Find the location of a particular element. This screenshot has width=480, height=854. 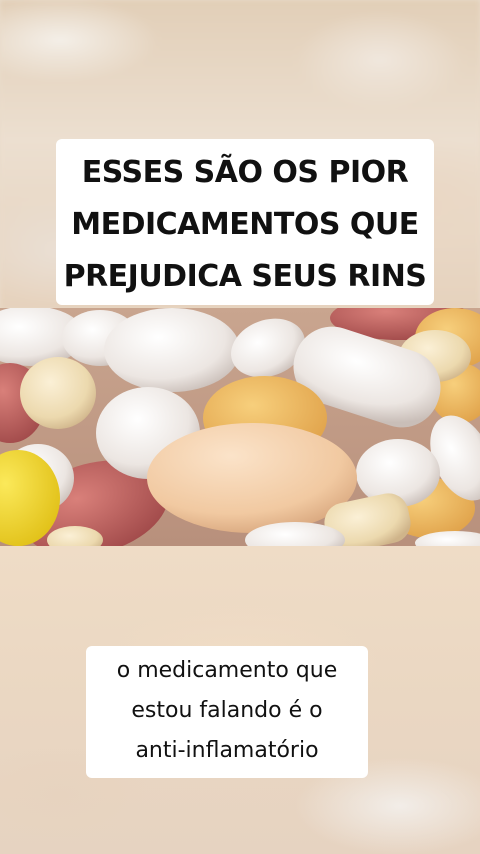

subtitle-line-3: anti-inflamatório is located at coordinates (227, 750).